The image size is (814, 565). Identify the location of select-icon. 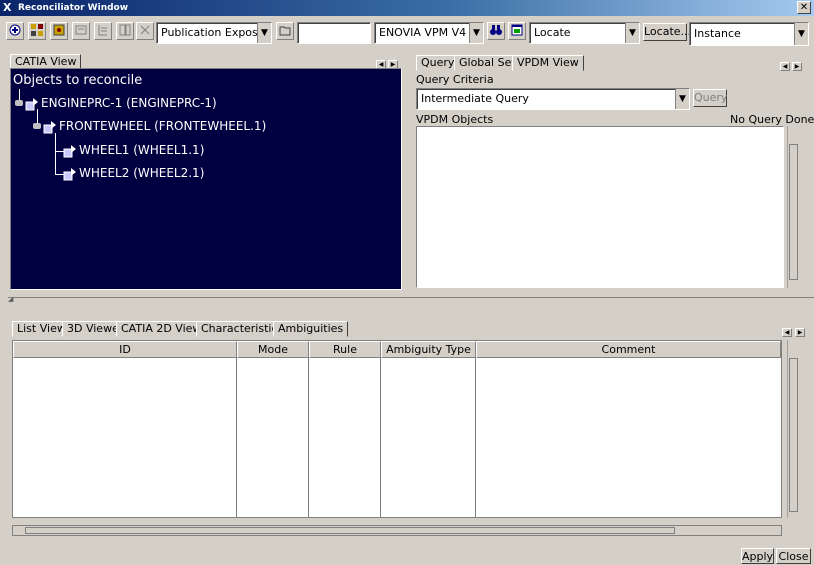
(81, 31).